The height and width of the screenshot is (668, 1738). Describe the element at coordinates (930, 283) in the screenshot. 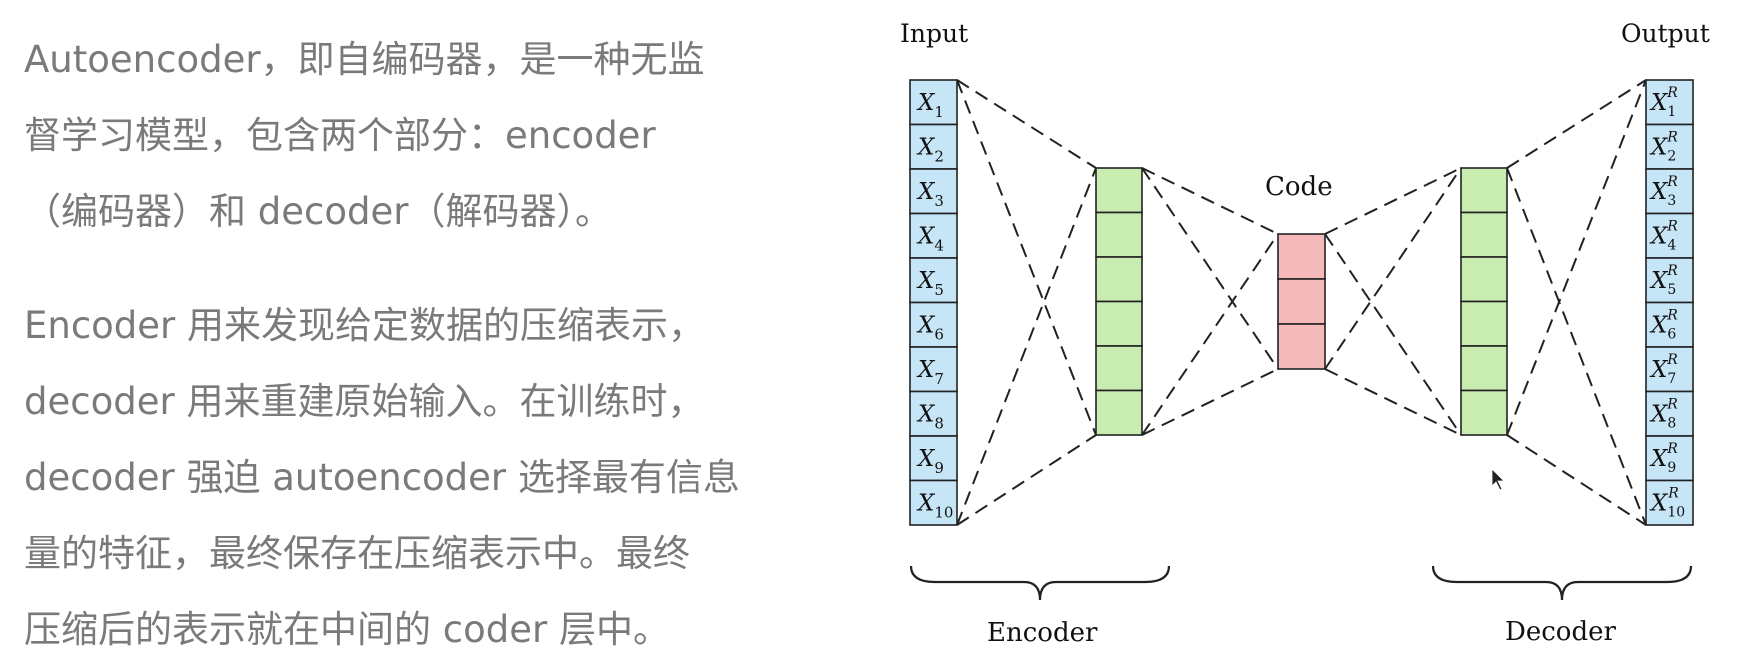

I see `input-neuron-label: X5` at that location.